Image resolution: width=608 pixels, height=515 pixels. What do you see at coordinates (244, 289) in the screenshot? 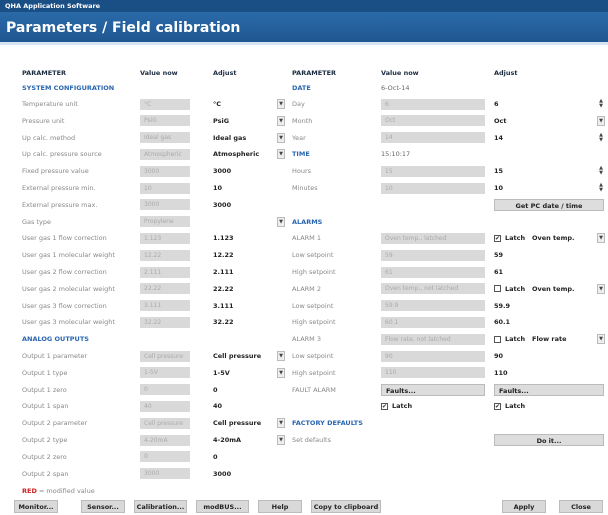
I see `system-row-11-adjust-field: 22.22` at bounding box center [244, 289].